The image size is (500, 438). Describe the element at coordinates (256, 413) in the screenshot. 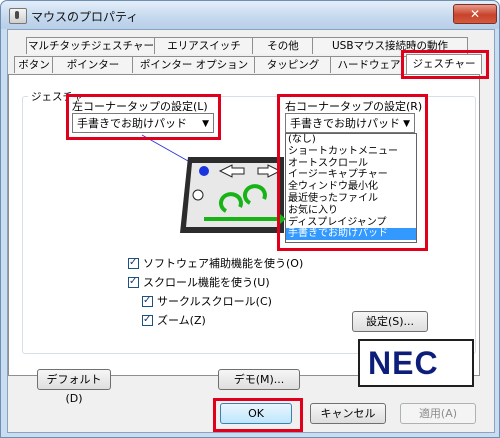

I see `ok-button: OK` at that location.